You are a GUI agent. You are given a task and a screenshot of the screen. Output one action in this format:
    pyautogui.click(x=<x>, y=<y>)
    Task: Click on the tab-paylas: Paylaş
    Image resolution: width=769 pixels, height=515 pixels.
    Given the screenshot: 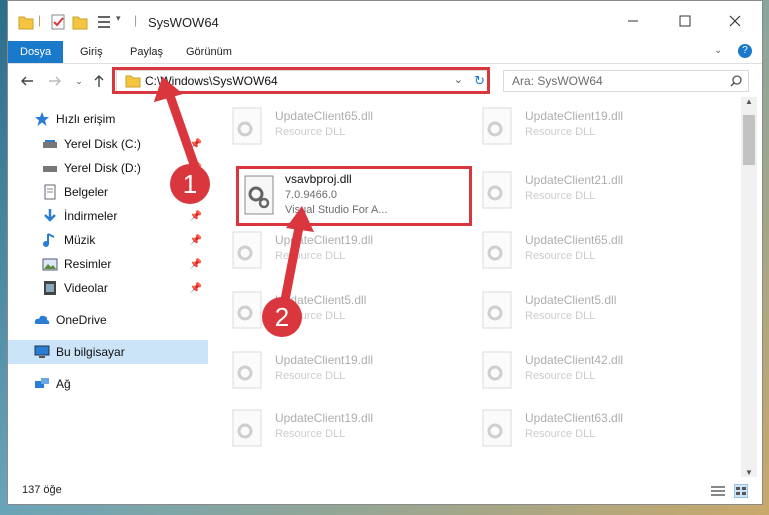 What is the action you would take?
    pyautogui.click(x=146, y=52)
    